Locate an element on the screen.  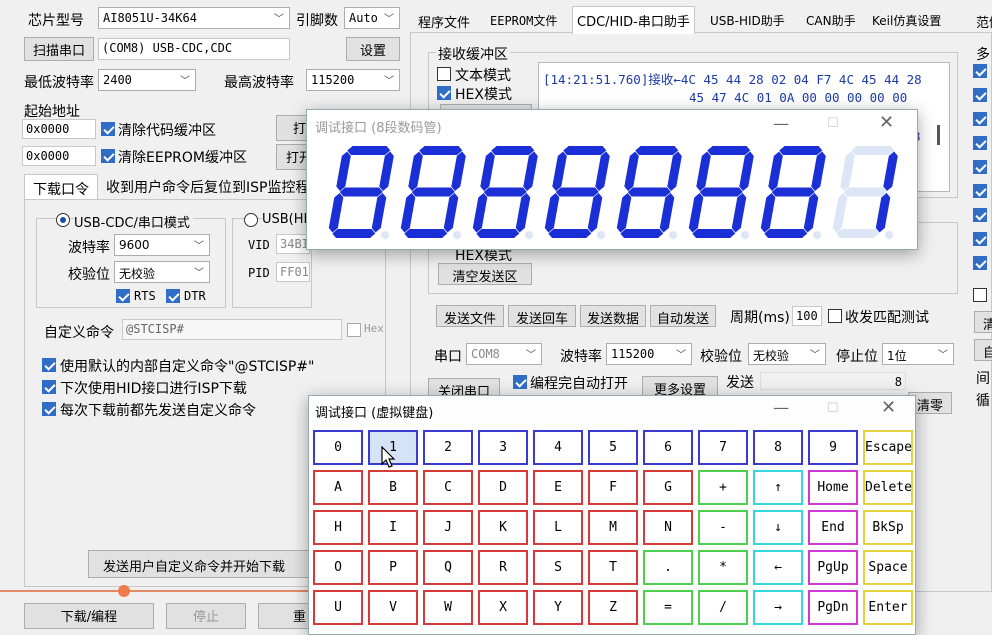
stop-bit-select: 1位 ﹀ is located at coordinates (918, 354).